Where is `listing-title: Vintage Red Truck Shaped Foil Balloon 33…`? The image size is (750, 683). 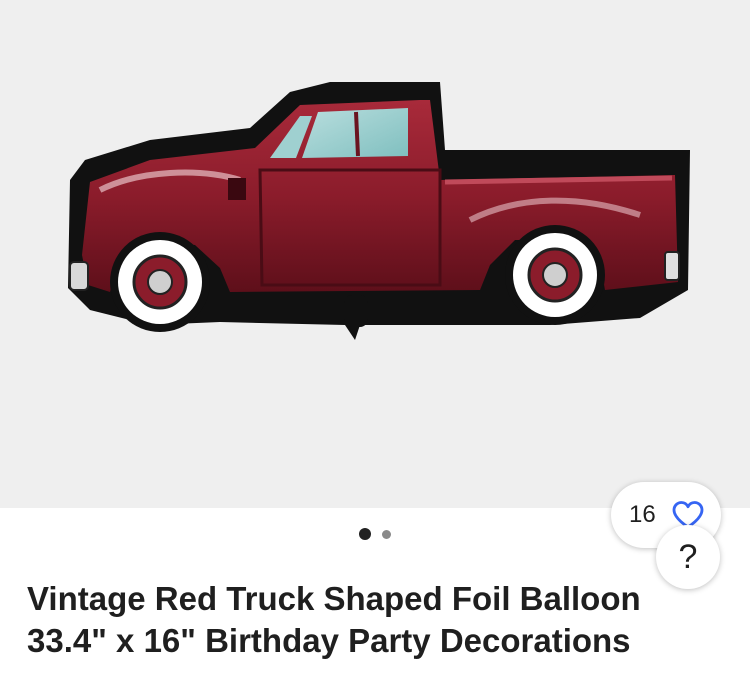 listing-title: Vintage Red Truck Shaped Foil Balloon 33… is located at coordinates (334, 619).